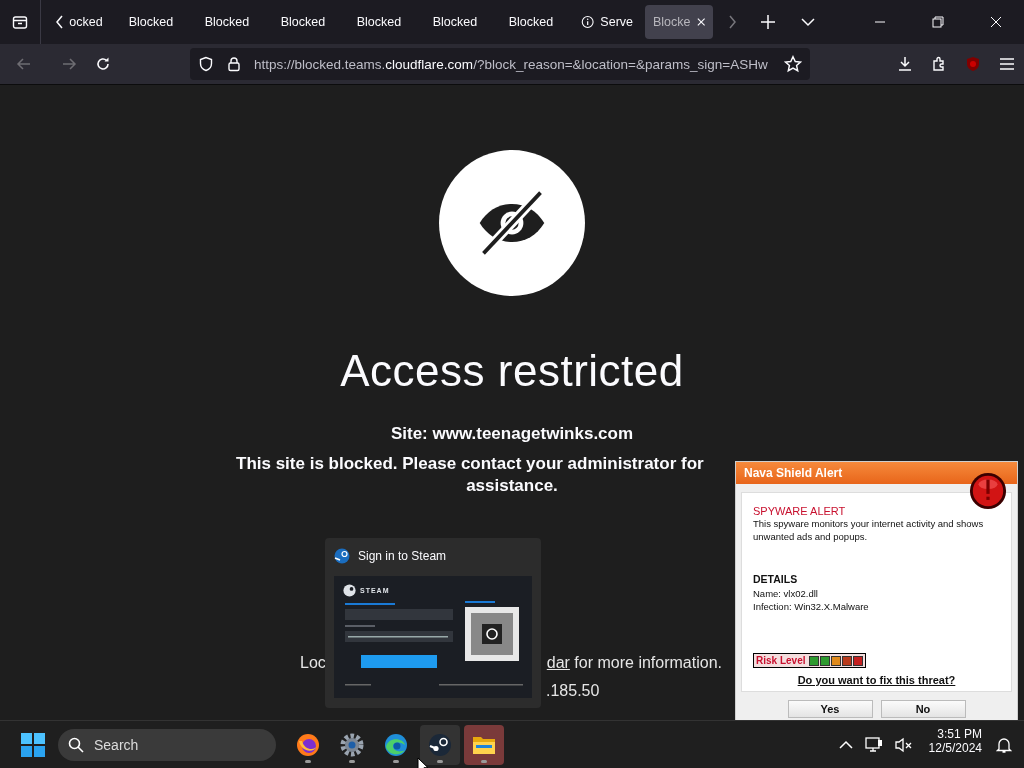  What do you see at coordinates (470, 464) in the screenshot?
I see `blocked-message: This site is blocked. Please contact your administrator for` at bounding box center [470, 464].